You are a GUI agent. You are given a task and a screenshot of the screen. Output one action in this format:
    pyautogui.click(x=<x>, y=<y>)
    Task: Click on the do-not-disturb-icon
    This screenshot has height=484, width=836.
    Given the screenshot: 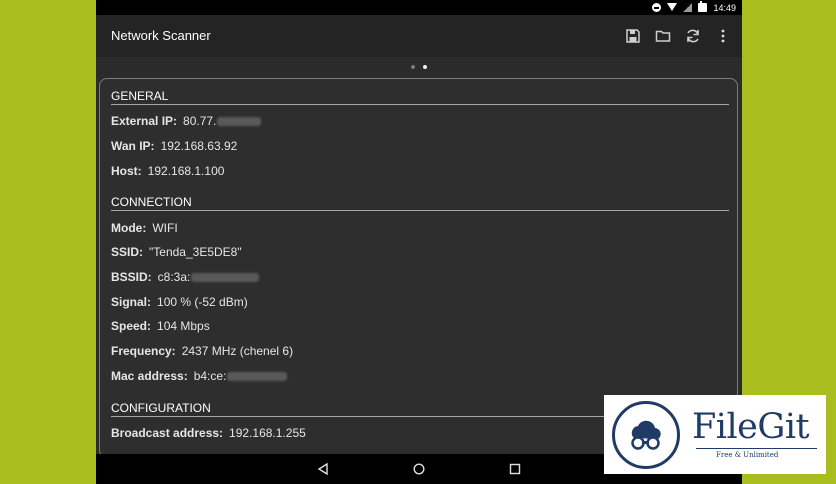 What is the action you would take?
    pyautogui.click(x=657, y=7)
    